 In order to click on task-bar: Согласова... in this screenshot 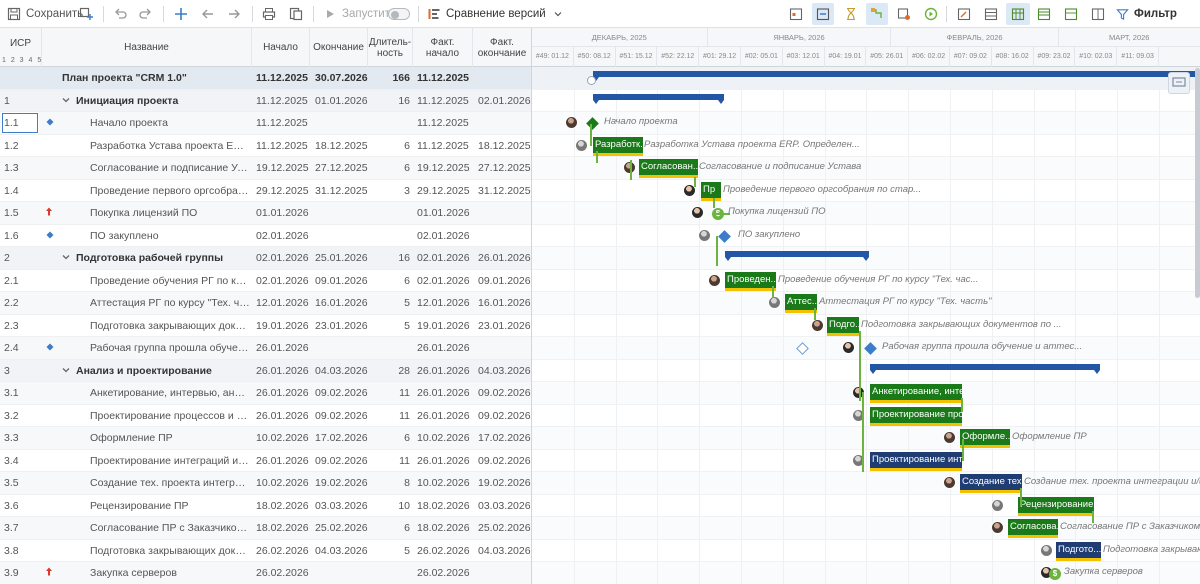, I will do `click(1033, 528)`.